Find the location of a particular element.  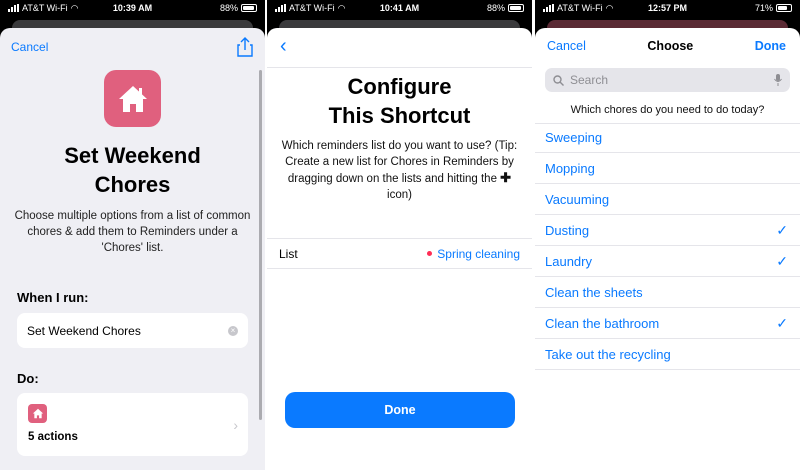

list-label: List is located at coordinates (288, 253).